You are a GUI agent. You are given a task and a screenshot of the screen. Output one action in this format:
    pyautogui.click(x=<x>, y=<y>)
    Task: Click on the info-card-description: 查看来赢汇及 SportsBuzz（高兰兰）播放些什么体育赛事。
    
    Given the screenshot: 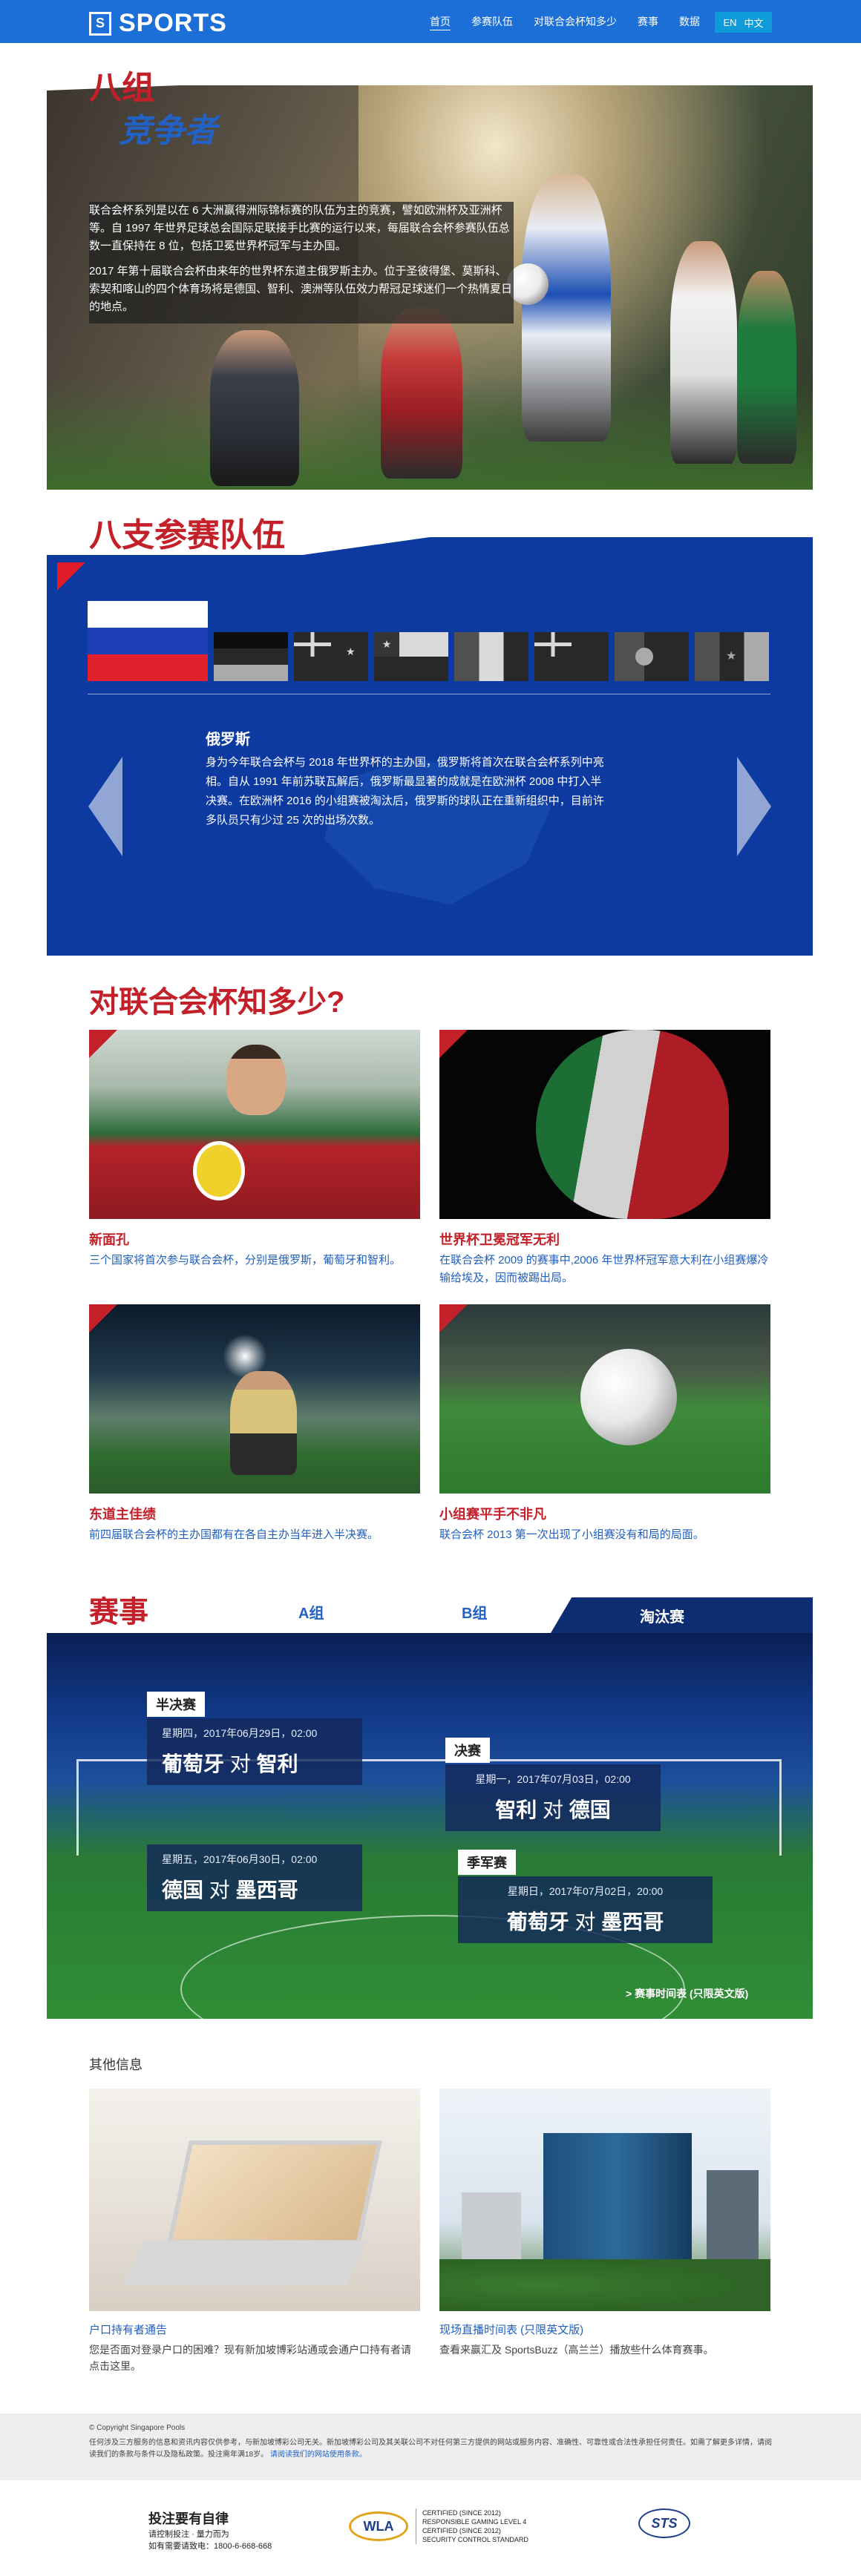 What is the action you would take?
    pyautogui.click(x=576, y=2350)
    